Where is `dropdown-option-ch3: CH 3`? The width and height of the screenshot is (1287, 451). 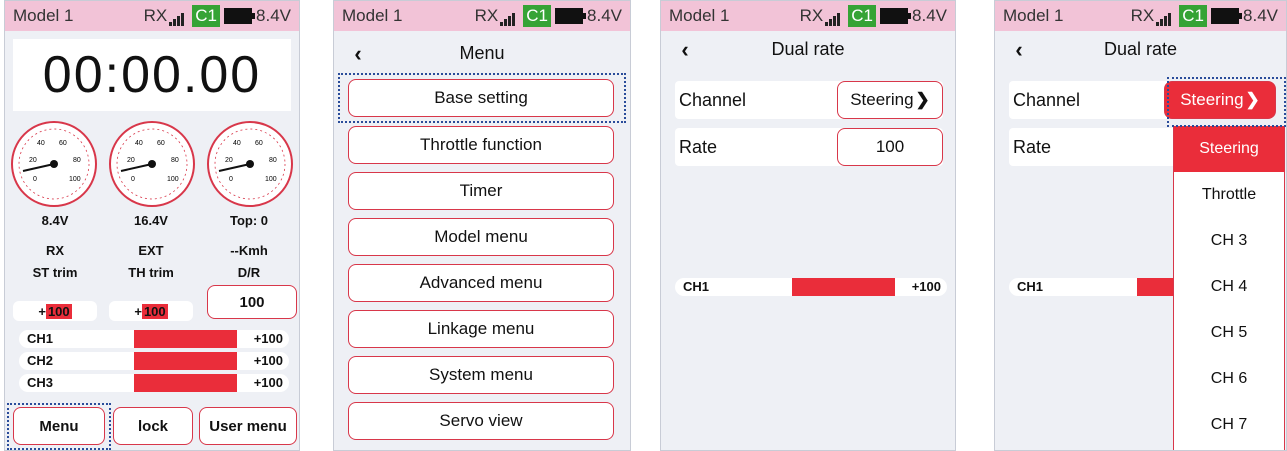
dropdown-option-ch3: CH 3 is located at coordinates (1229, 241).